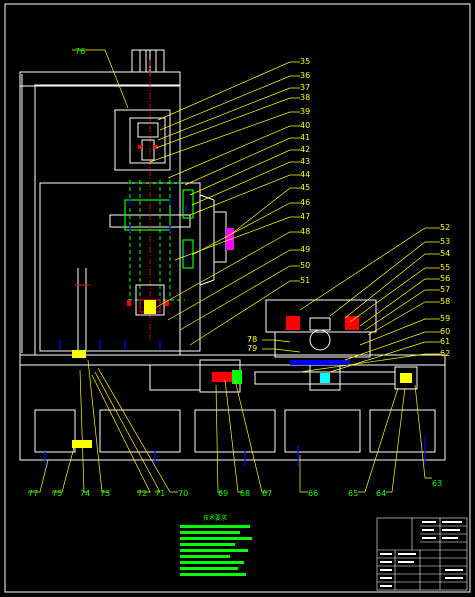  I want to click on callout-47: 47, so click(305, 216).